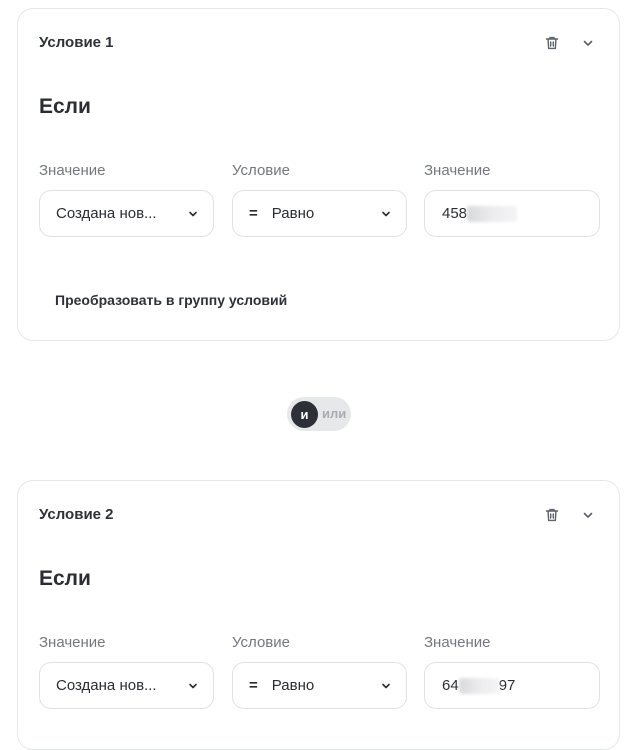 The height and width of the screenshot is (750, 640). What do you see at coordinates (76, 42) in the screenshot?
I see `condition-title: Условие 1` at bounding box center [76, 42].